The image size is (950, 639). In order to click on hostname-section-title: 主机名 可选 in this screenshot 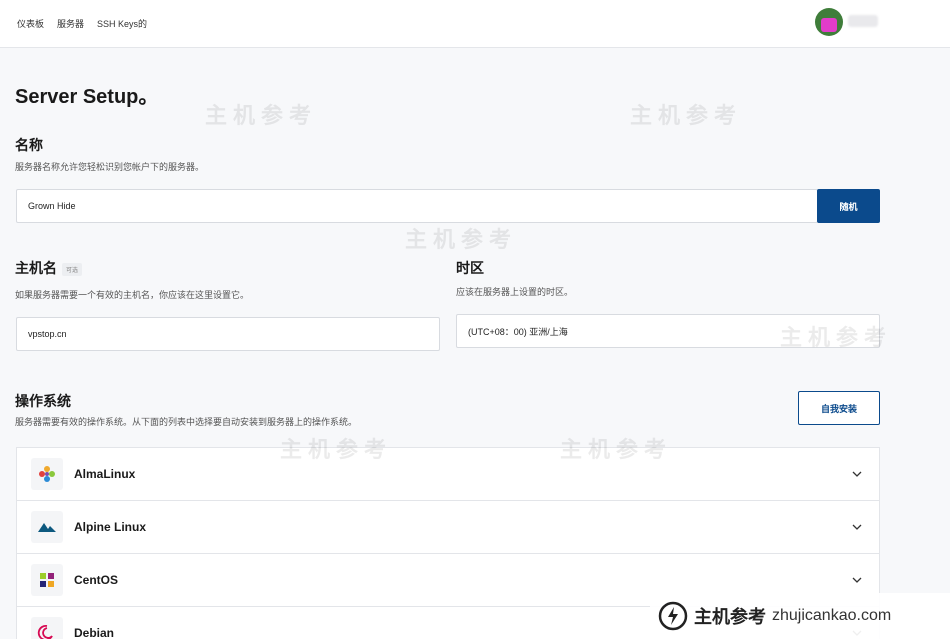, I will do `click(49, 268)`.